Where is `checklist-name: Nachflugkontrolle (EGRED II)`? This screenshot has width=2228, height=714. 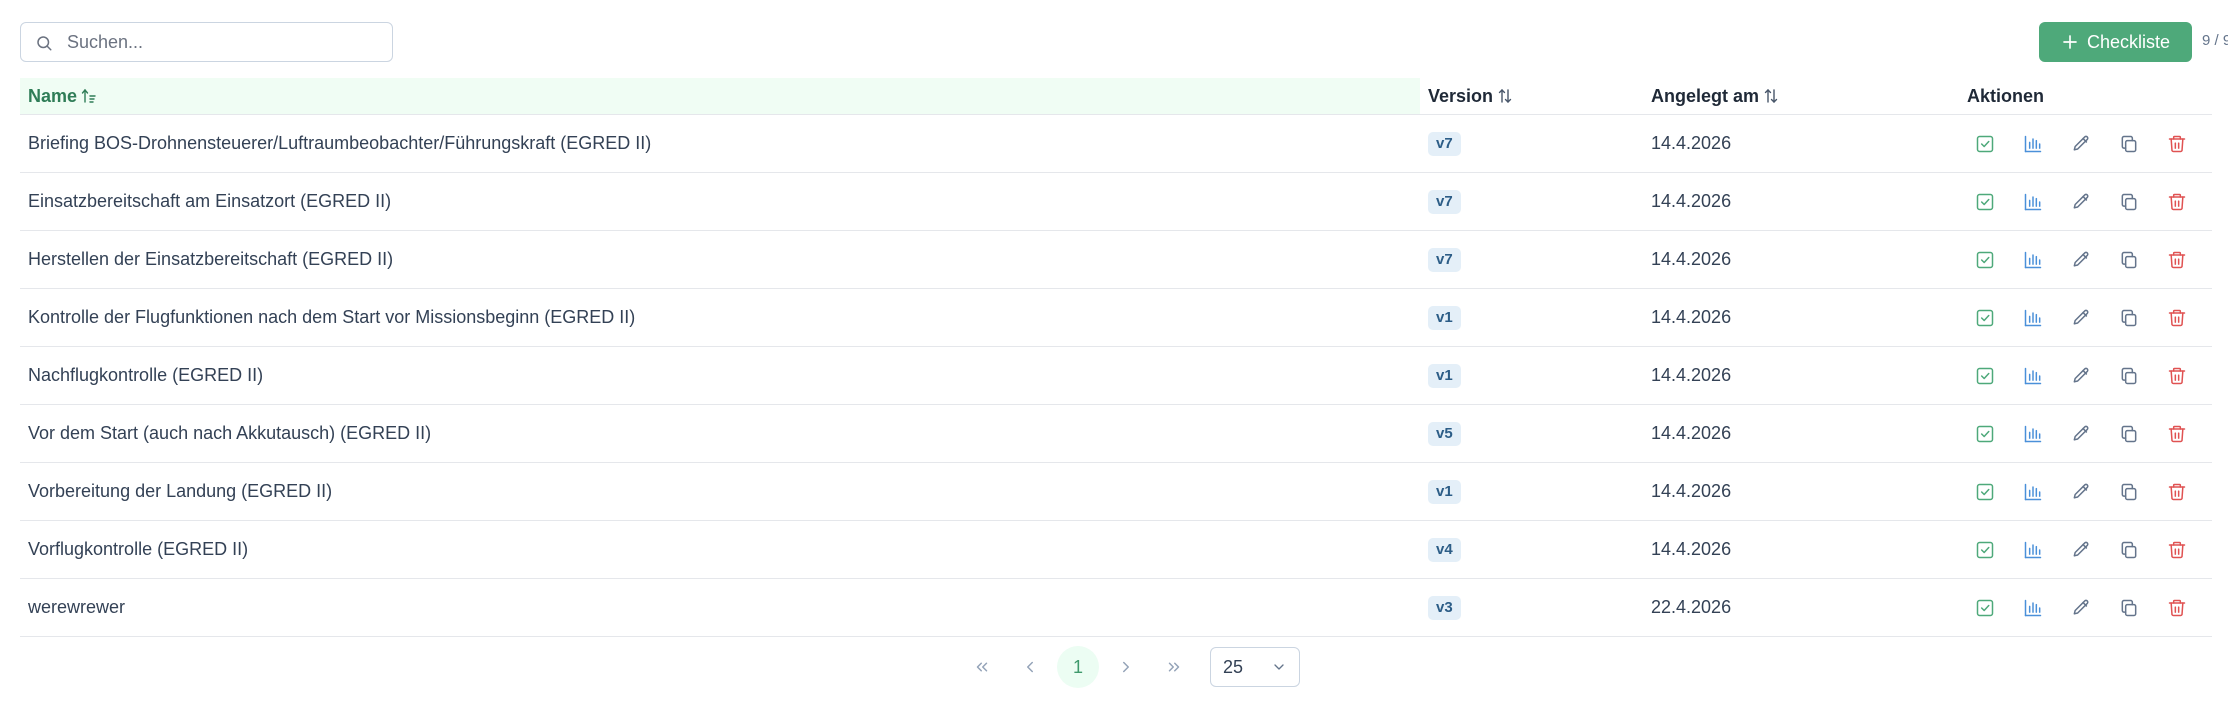 checklist-name: Nachflugkontrolle (EGRED II) is located at coordinates (145, 375).